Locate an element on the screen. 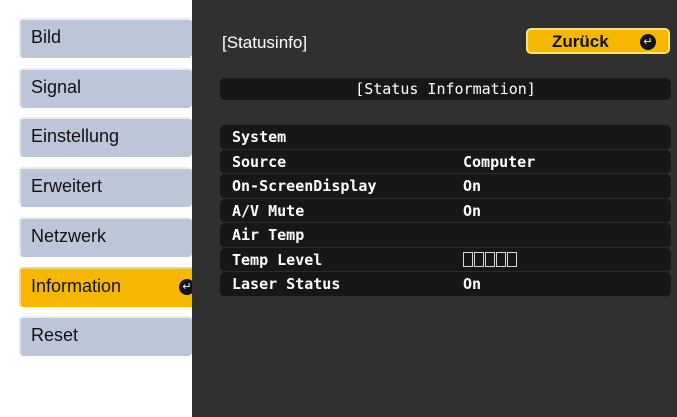 This screenshot has height=417, width=677. menu-item-label: Information is located at coordinates (76, 286).